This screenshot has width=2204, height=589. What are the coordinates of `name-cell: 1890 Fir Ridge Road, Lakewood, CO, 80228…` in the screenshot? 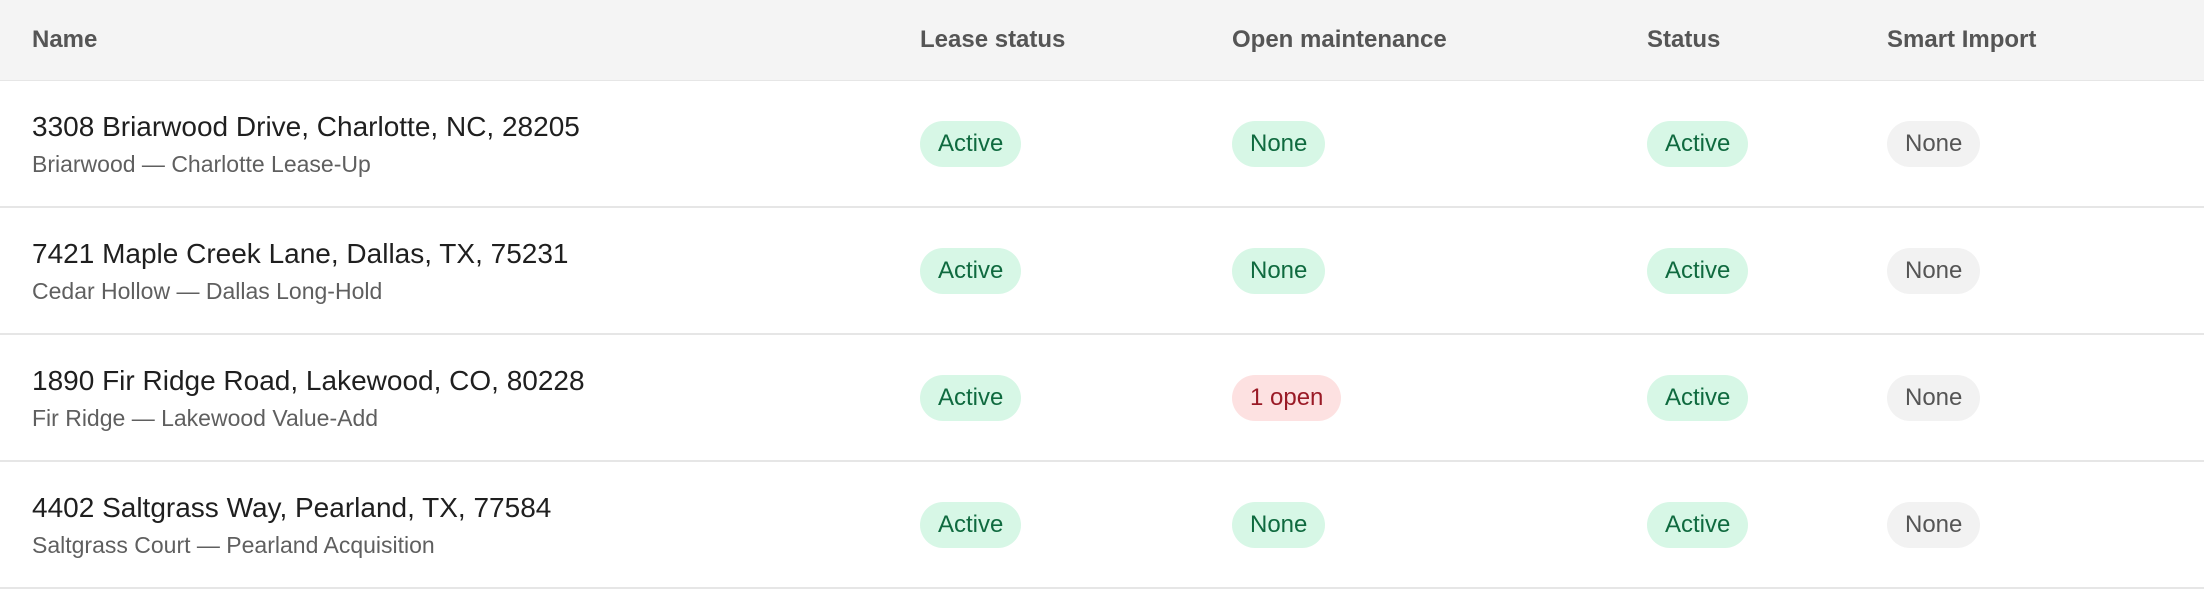 It's located at (460, 398).